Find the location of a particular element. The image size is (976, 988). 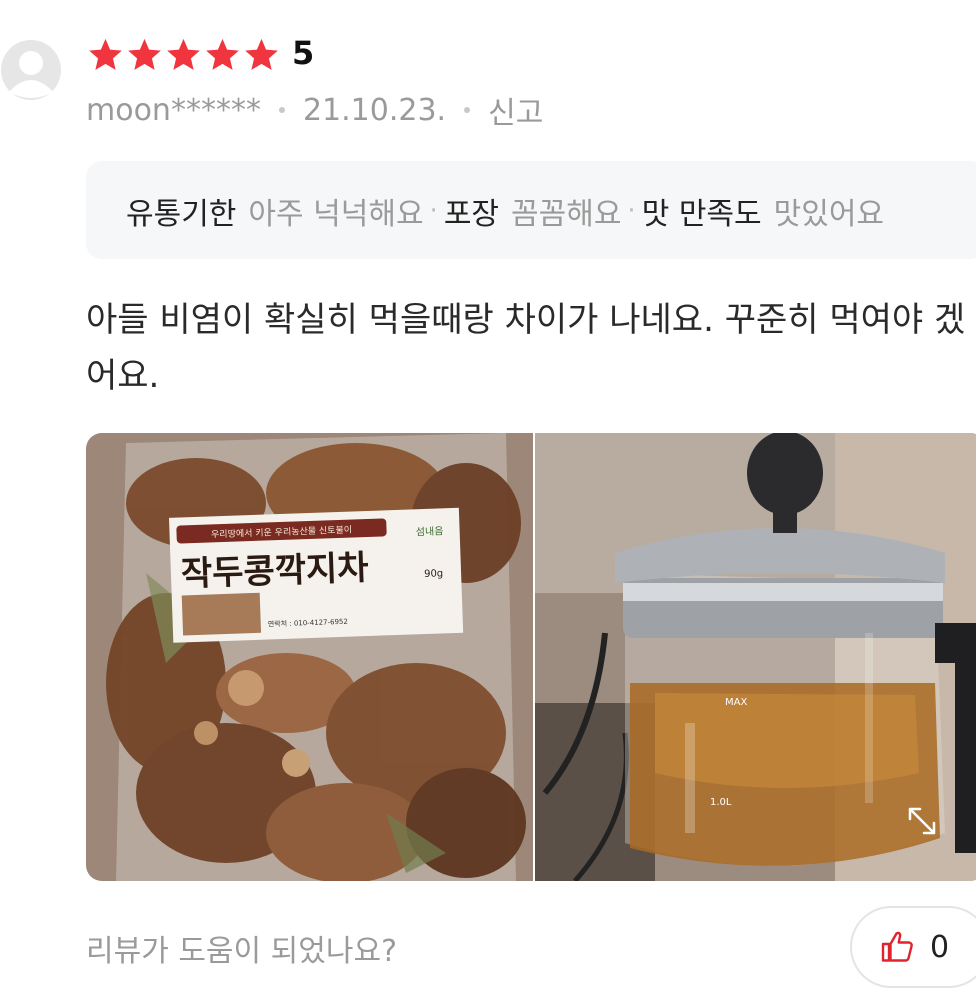

tag-key: 유통기한 is located at coordinates (181, 214).